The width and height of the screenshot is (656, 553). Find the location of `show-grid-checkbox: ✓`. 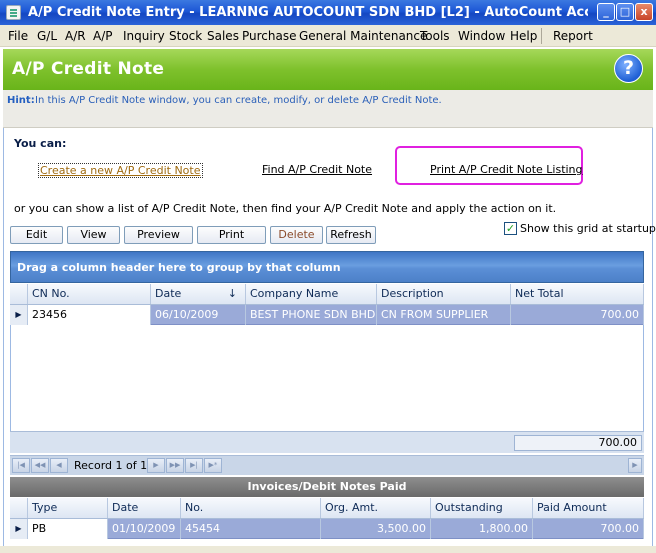

show-grid-checkbox: ✓ is located at coordinates (510, 228).